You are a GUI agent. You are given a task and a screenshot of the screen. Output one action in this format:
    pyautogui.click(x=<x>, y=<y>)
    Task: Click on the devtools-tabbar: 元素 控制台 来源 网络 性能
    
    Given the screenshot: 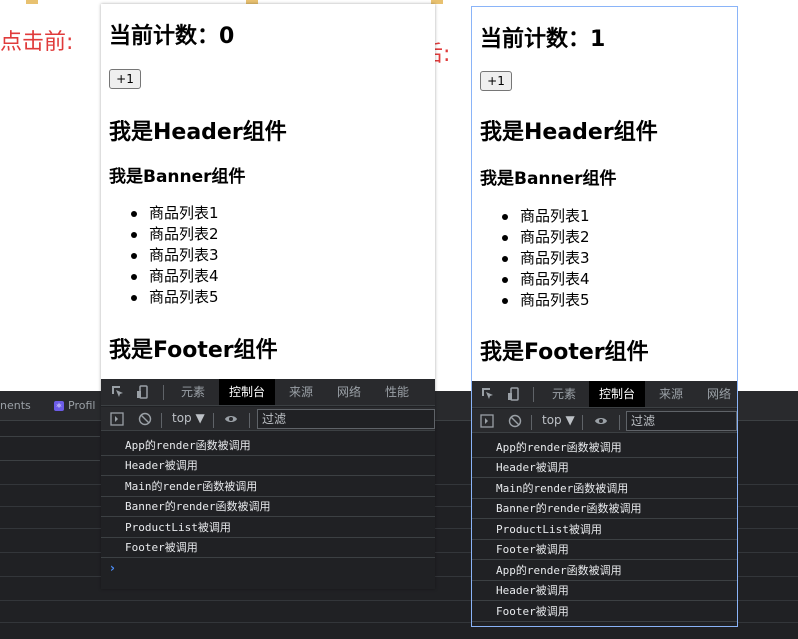 What is the action you would take?
    pyautogui.click(x=268, y=392)
    